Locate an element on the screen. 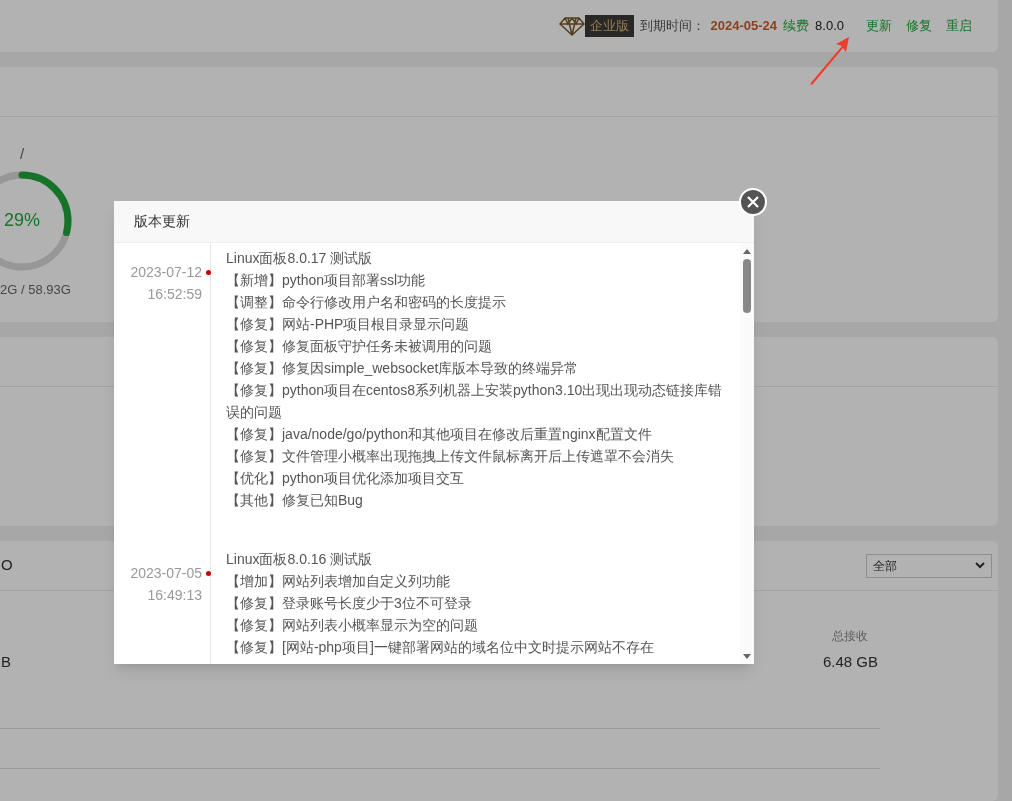 The width and height of the screenshot is (1012, 801). total-label: 总接收 is located at coordinates (850, 636).